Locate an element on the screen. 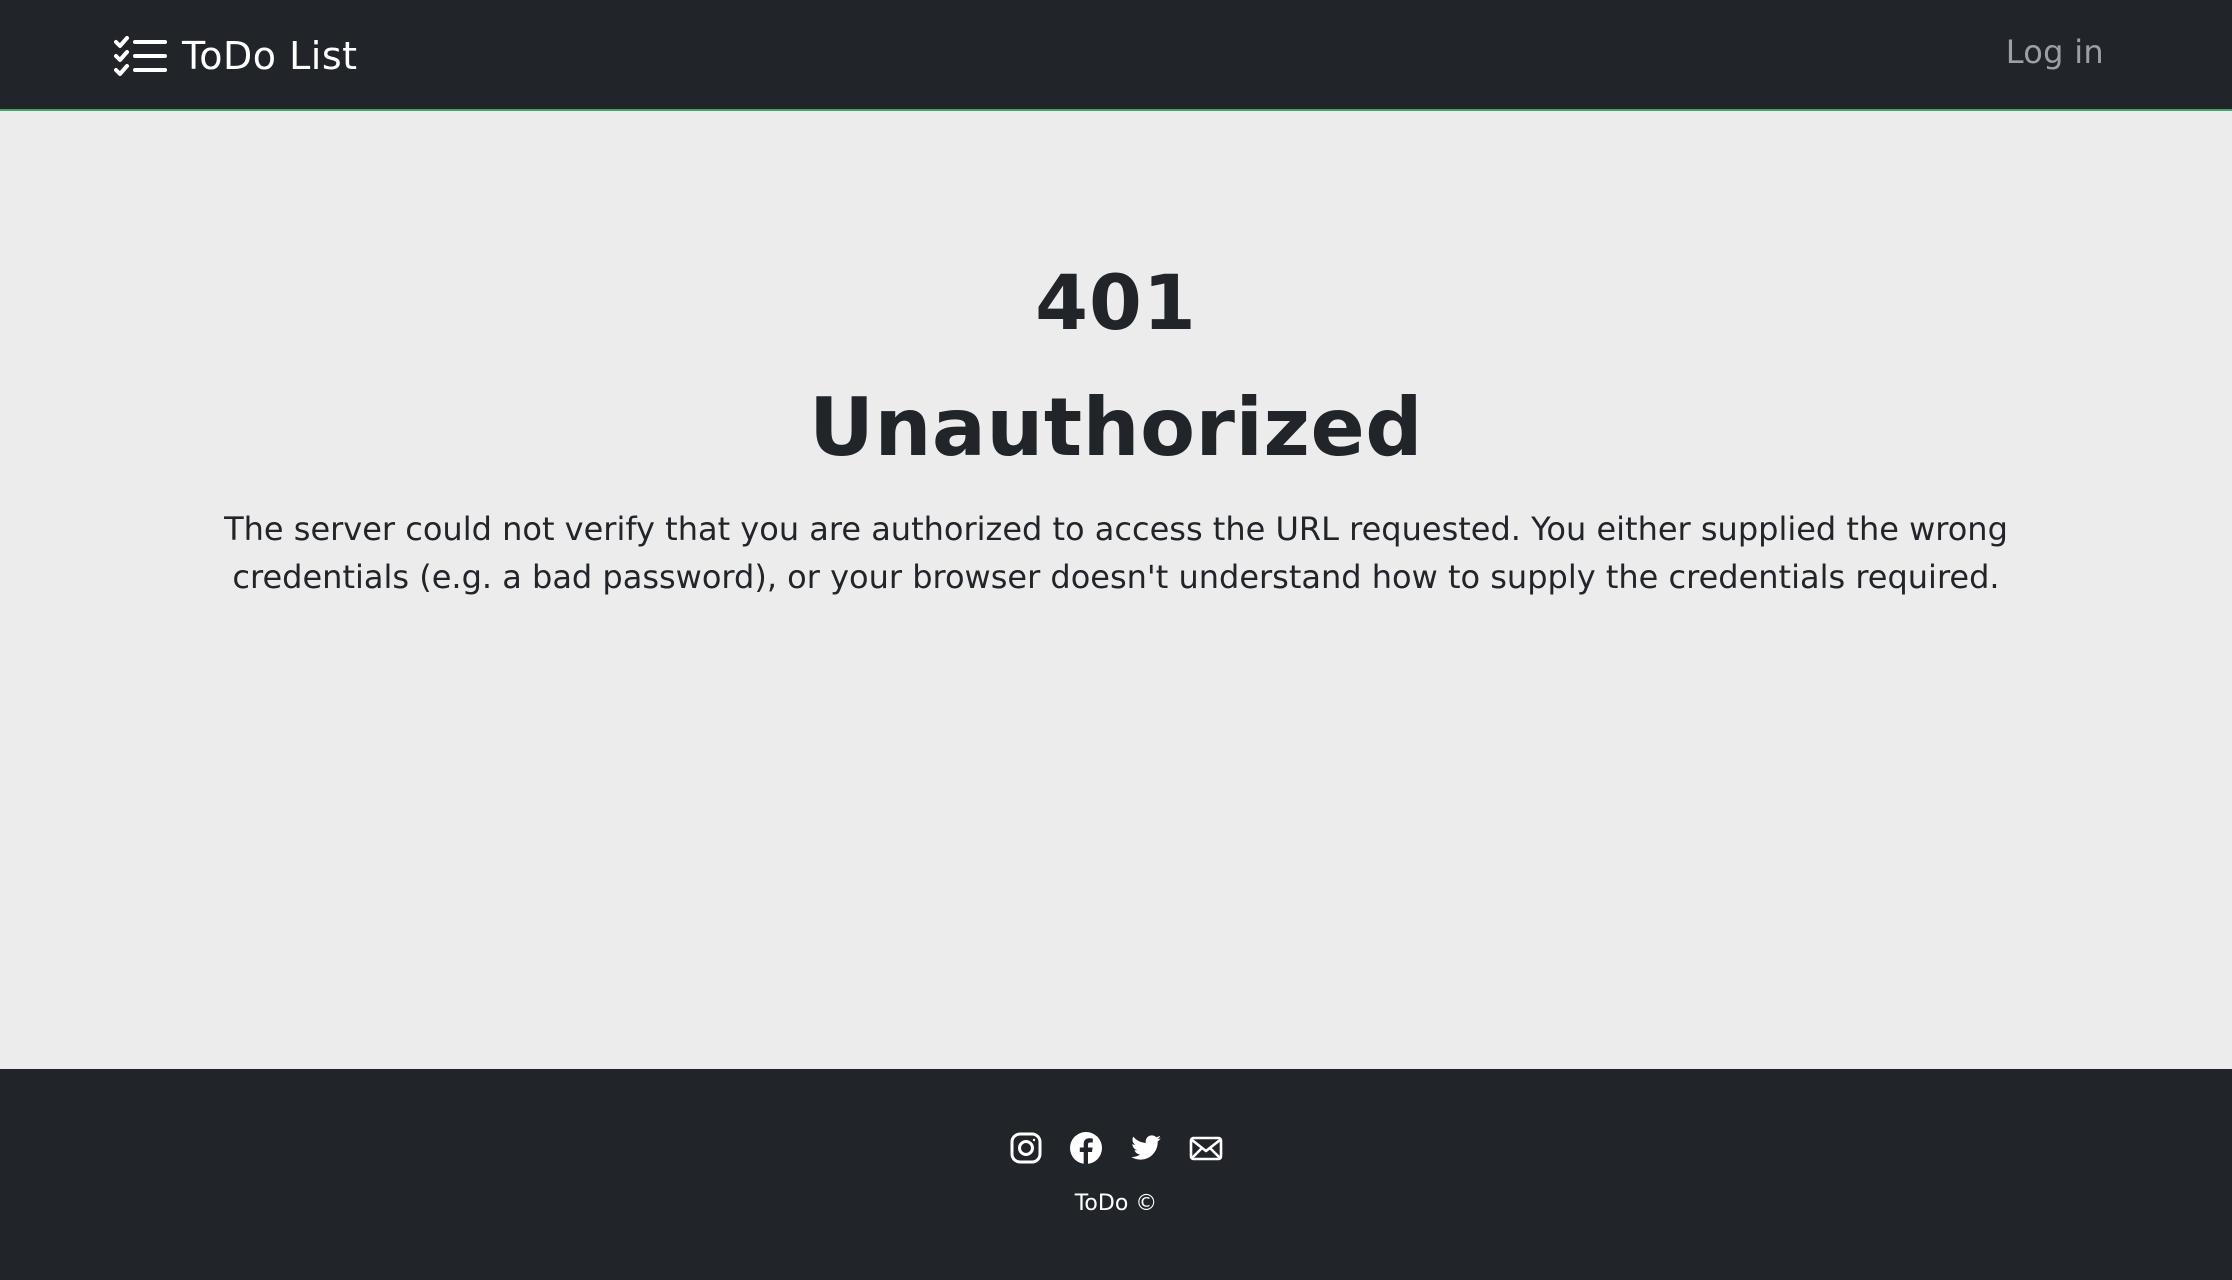 This screenshot has height=1280, width=2232. instagram-icon is located at coordinates (1026, 1150).